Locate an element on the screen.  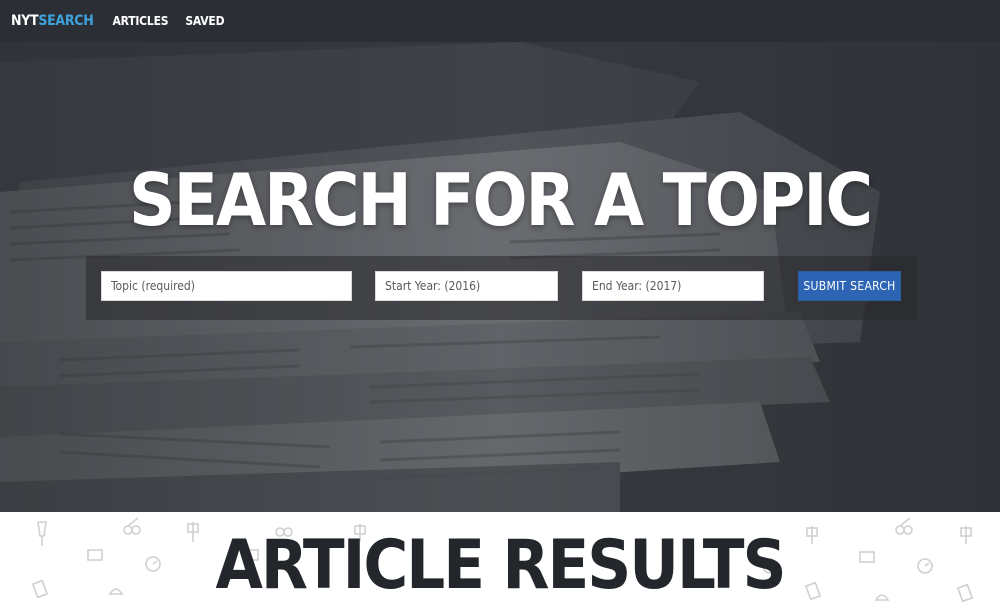
navbar: NYTSEARCH ARTICLES SAVED is located at coordinates (500, 21).